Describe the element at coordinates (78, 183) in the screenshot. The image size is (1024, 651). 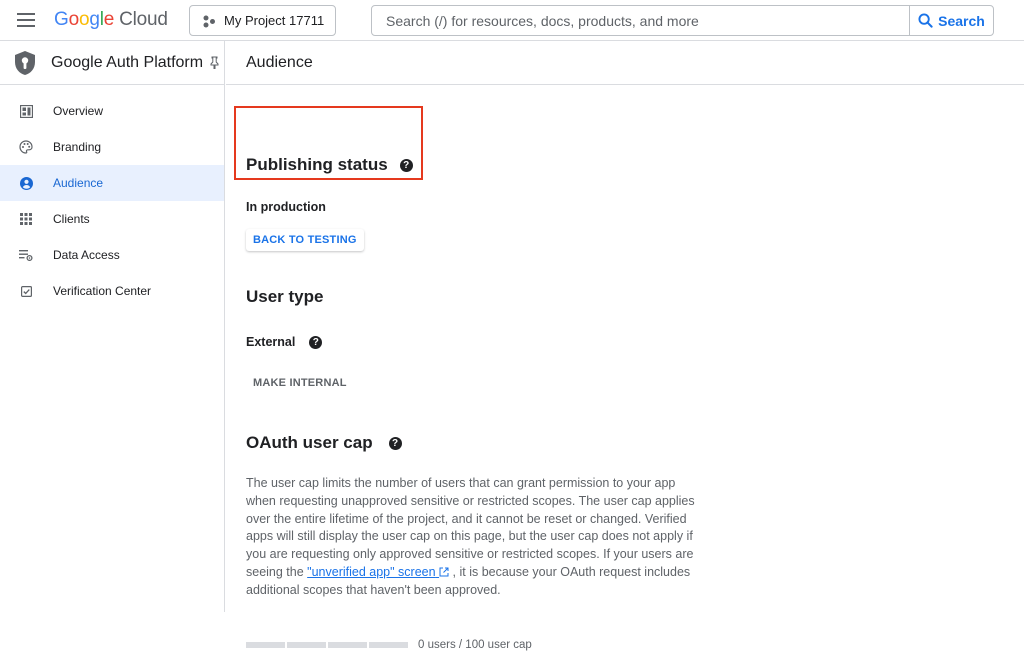
I see `sidebar-item-label: Audience` at that location.